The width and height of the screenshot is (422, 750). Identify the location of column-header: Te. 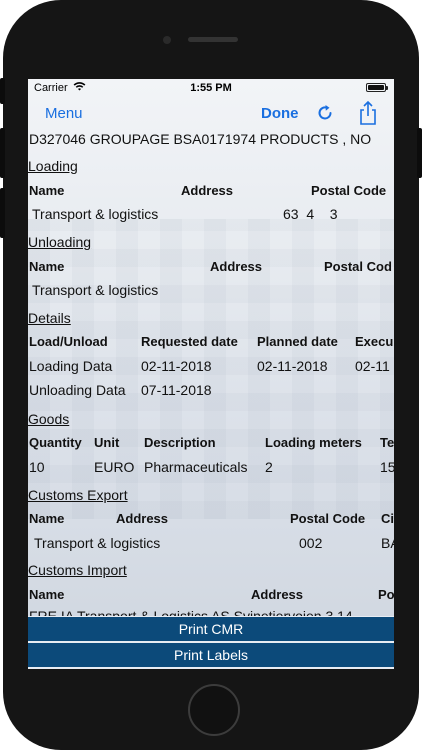
(387, 442).